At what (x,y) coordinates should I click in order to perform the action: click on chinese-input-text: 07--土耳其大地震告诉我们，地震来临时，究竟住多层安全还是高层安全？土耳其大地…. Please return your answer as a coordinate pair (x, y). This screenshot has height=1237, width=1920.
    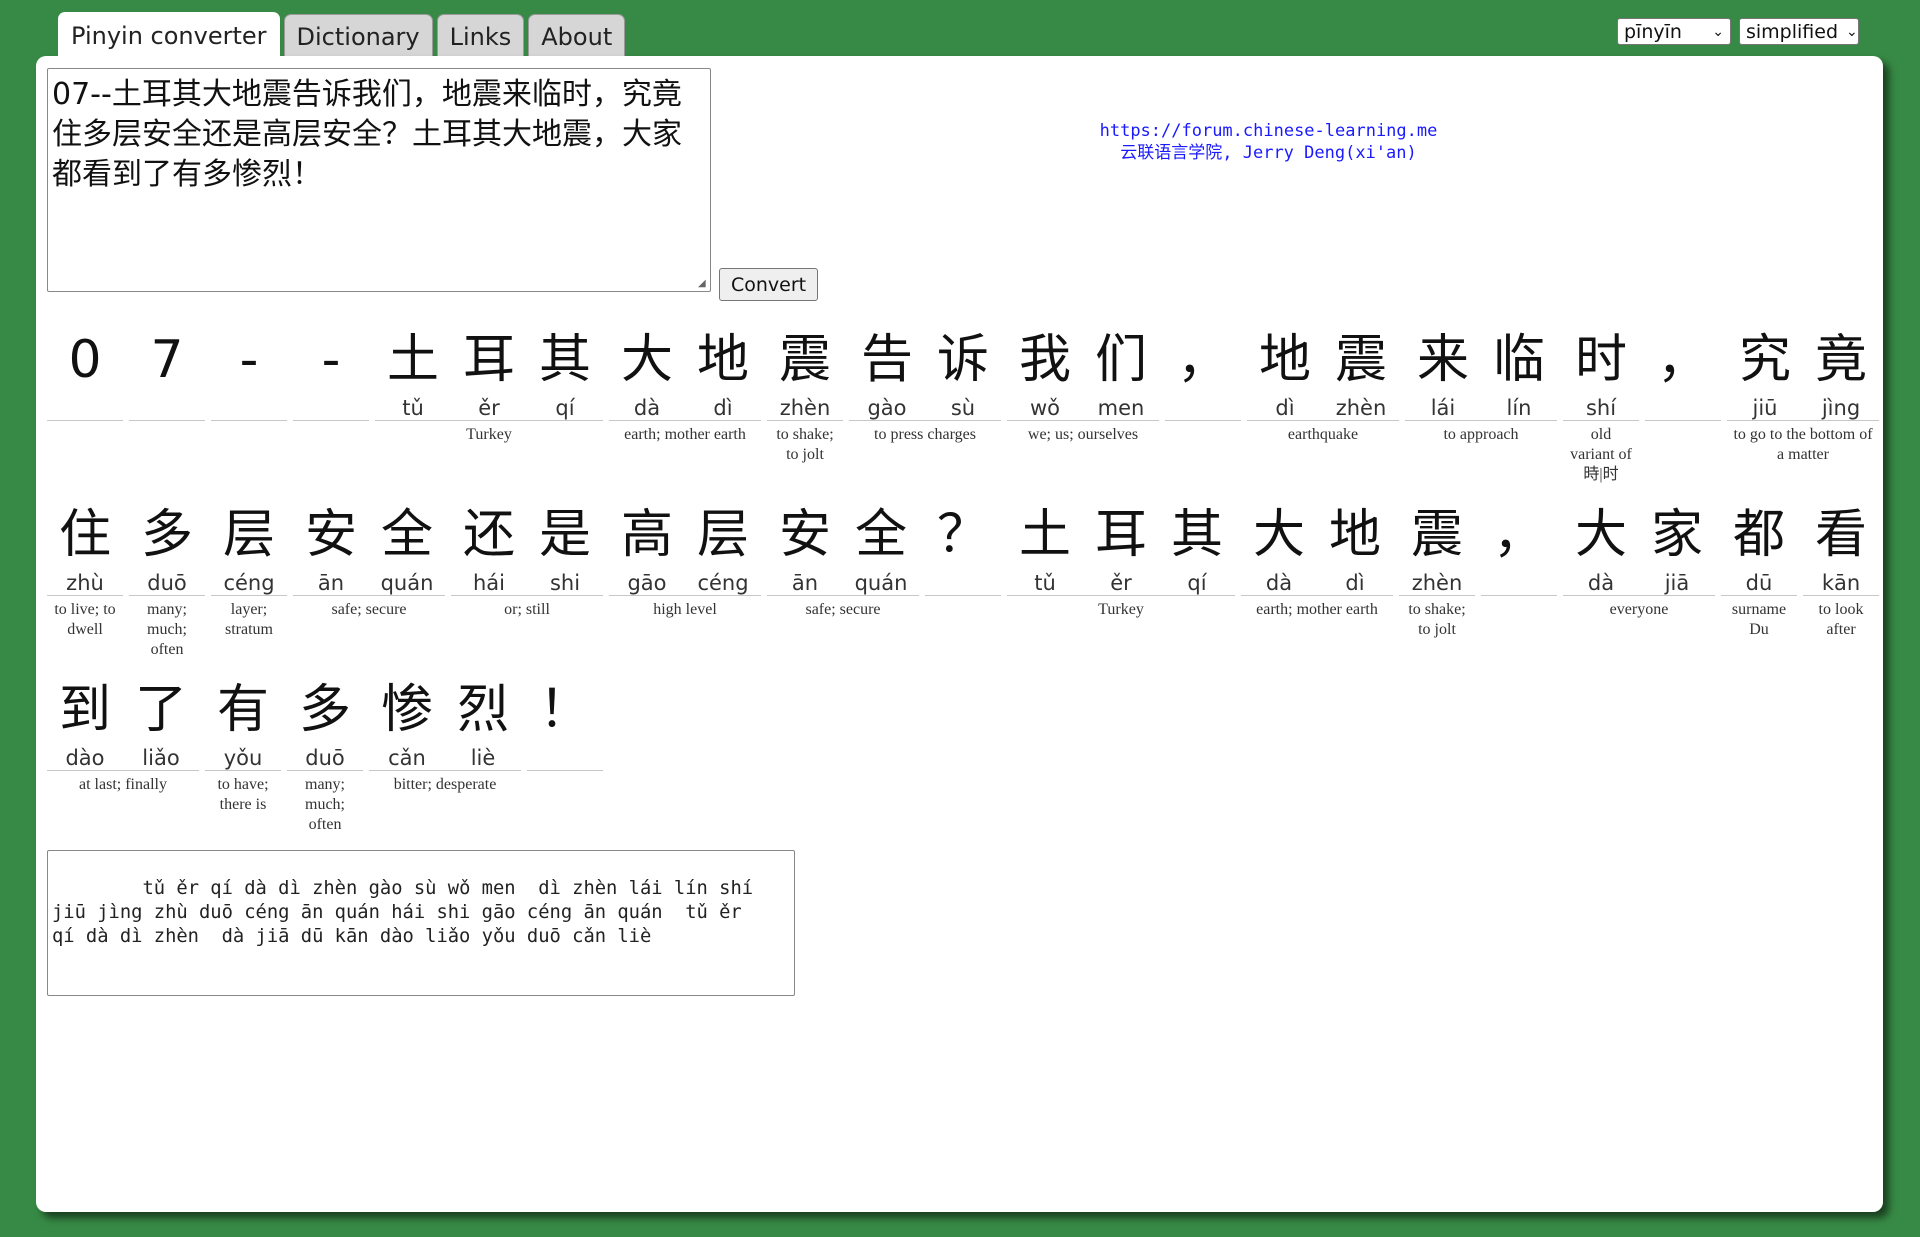
    Looking at the image, I should click on (367, 134).